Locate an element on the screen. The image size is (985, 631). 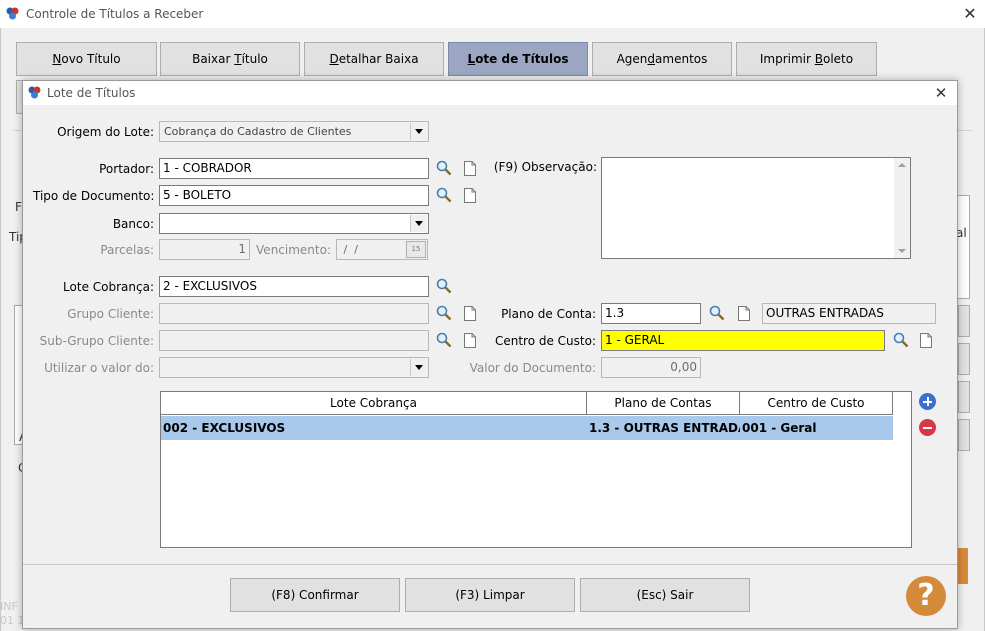
confirm-button: (F8) Confirmar is located at coordinates (315, 595).